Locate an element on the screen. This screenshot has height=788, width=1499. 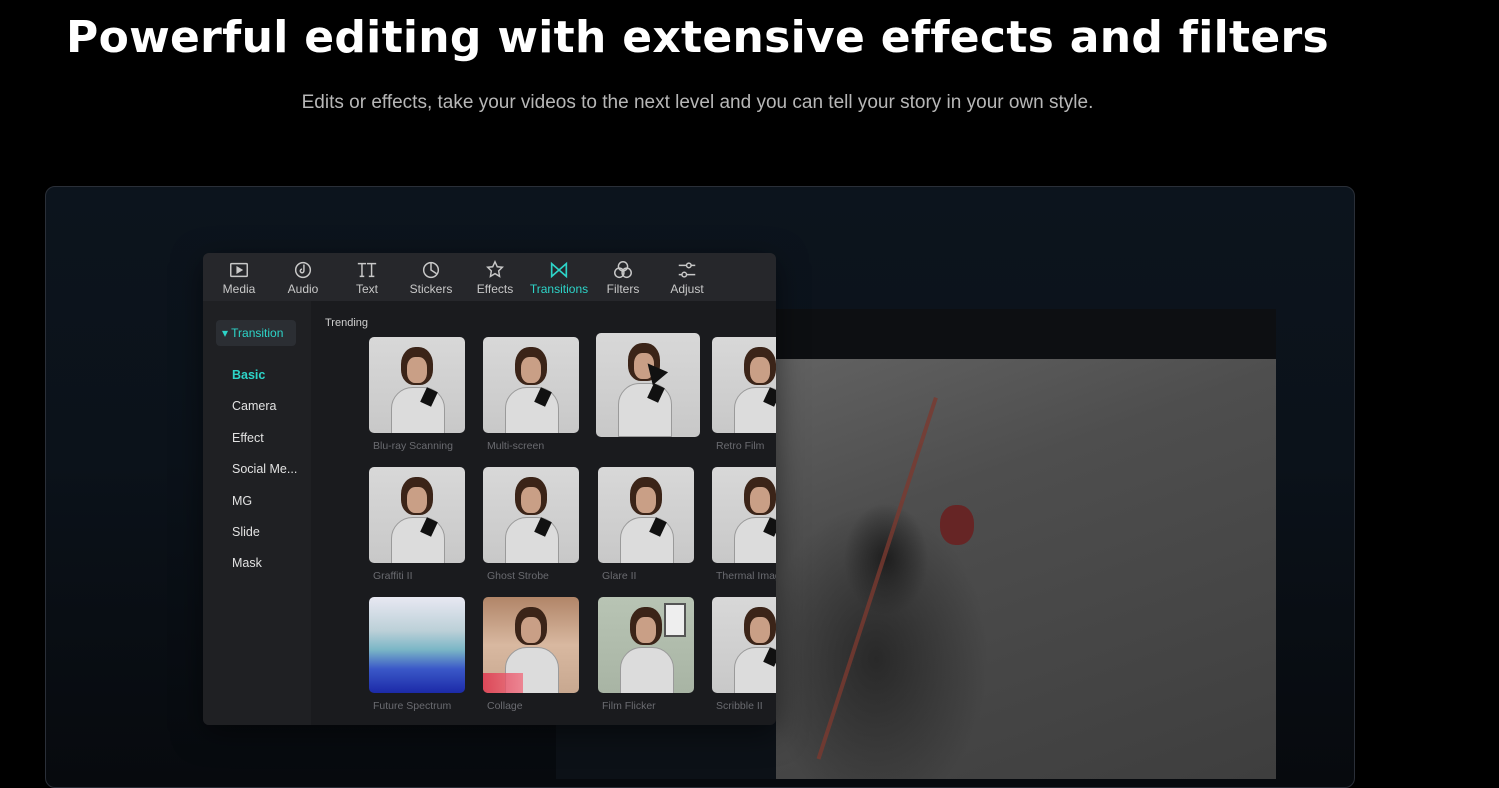
tab-text-label: Text is located at coordinates (366, 288).